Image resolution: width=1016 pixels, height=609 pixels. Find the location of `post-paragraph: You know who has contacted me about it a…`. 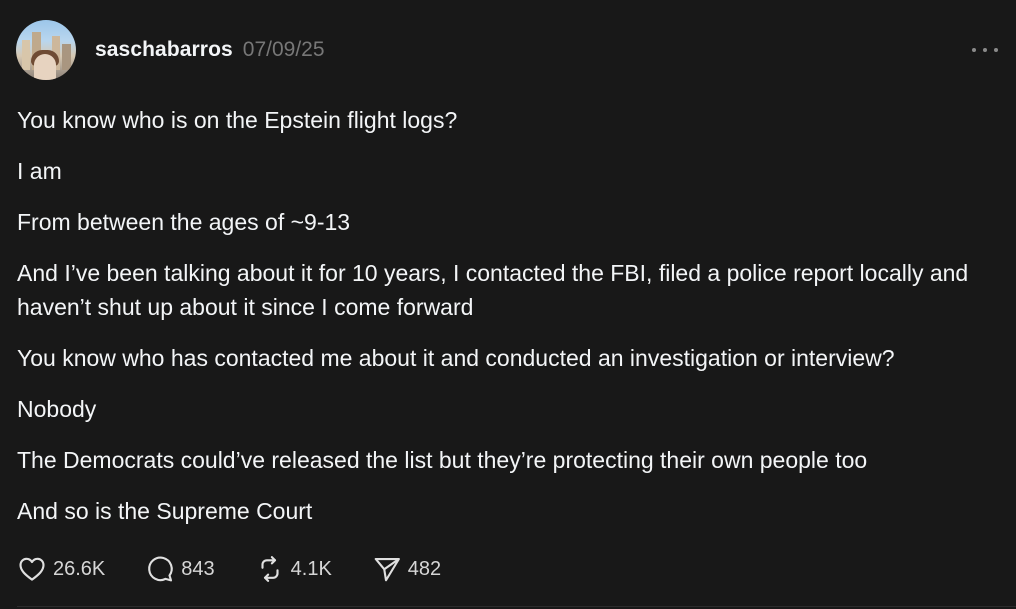

post-paragraph: You know who has contacted me about it a… is located at coordinates (456, 358).